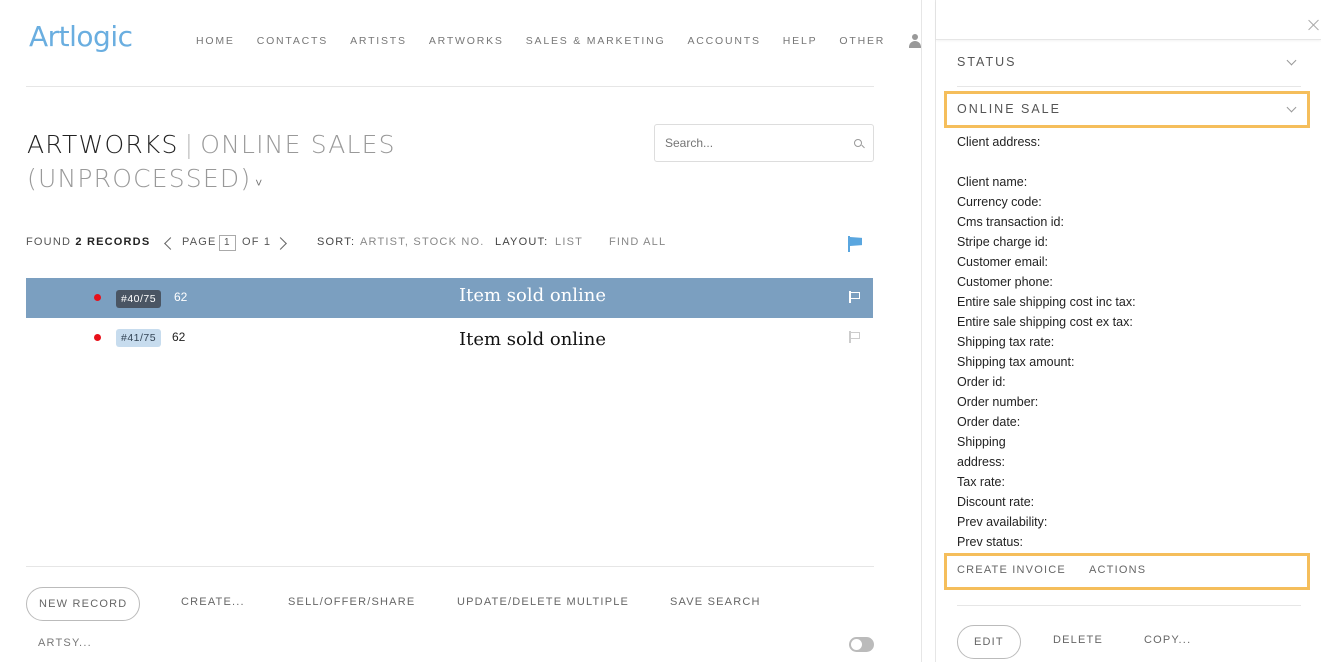 This screenshot has height=662, width=1321. What do you see at coordinates (1046, 302) in the screenshot?
I see `field-shipping-cost-inc-tax: Entire sale shipping cost inc tax:` at bounding box center [1046, 302].